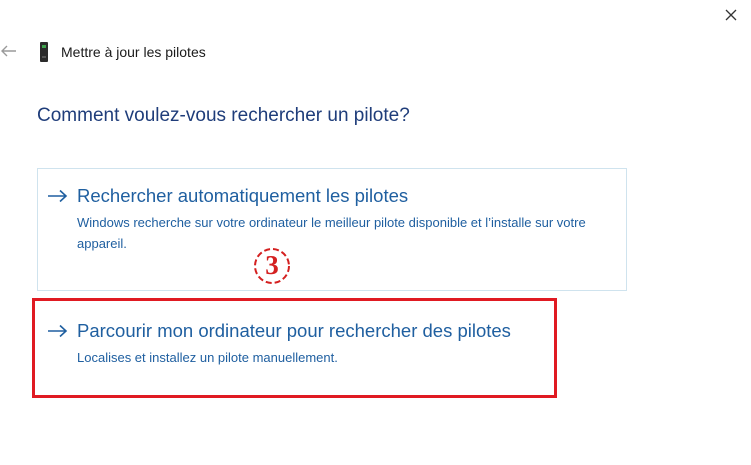  I want to click on step-number-badge: 3, so click(272, 266).